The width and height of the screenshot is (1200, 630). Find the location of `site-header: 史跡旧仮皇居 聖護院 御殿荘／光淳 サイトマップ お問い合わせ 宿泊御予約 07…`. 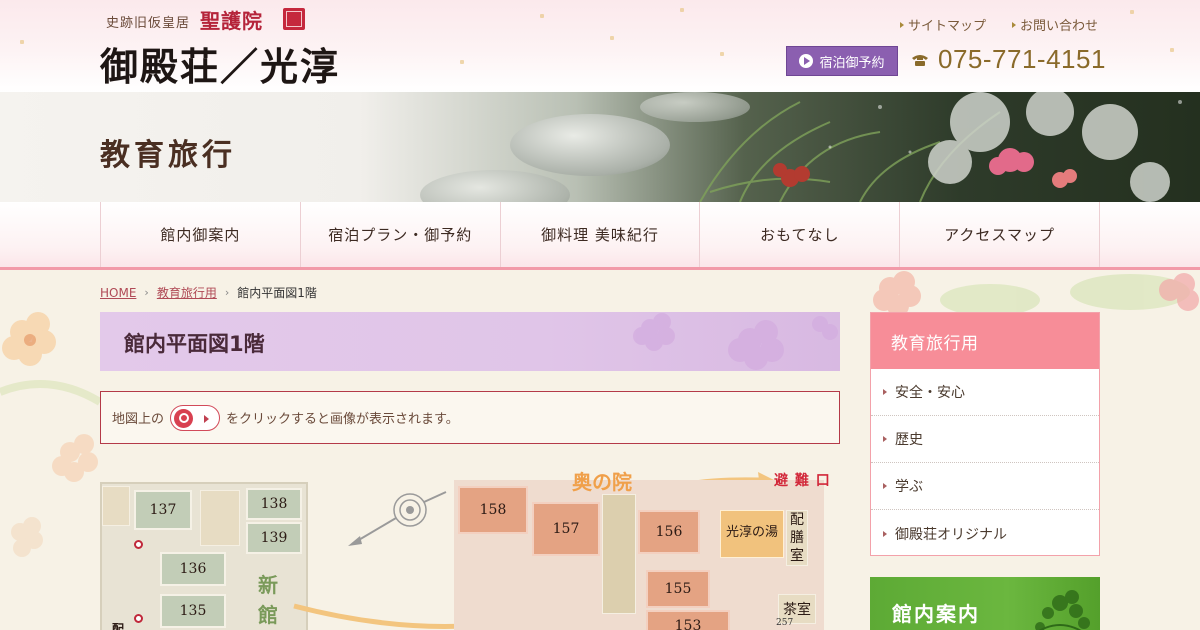

site-header: 史跡旧仮皇居 聖護院 御殿荘／光淳 サイトマップ お問い合わせ 宿泊御予約 07… is located at coordinates (600, 46).